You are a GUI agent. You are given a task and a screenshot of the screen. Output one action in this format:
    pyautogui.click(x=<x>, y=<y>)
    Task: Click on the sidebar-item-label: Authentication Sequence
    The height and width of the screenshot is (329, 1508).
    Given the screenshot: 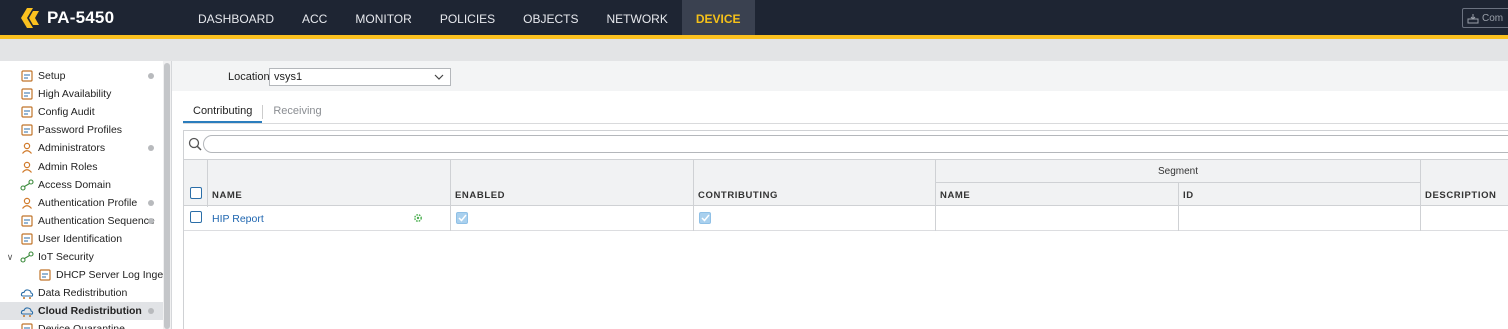 What is the action you would take?
    pyautogui.click(x=96, y=220)
    